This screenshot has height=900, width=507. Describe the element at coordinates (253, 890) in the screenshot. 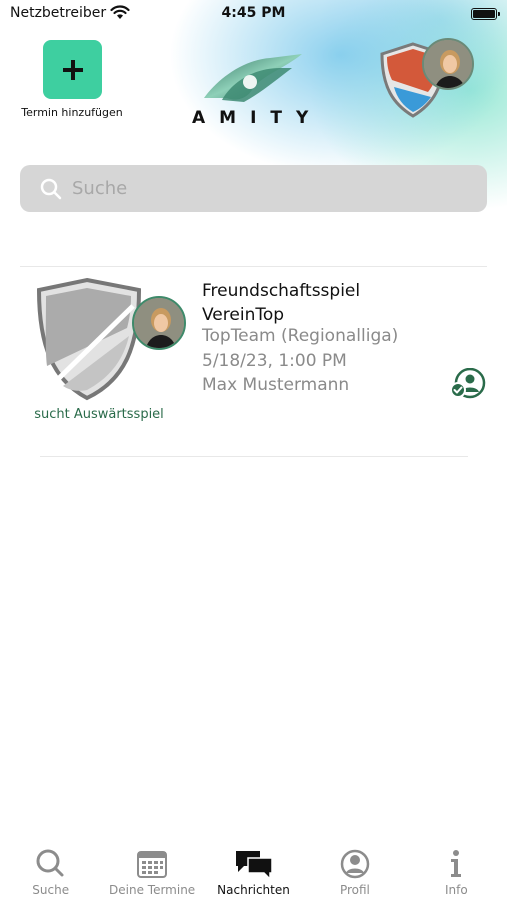

I see `tab-label: Nachrichten` at that location.